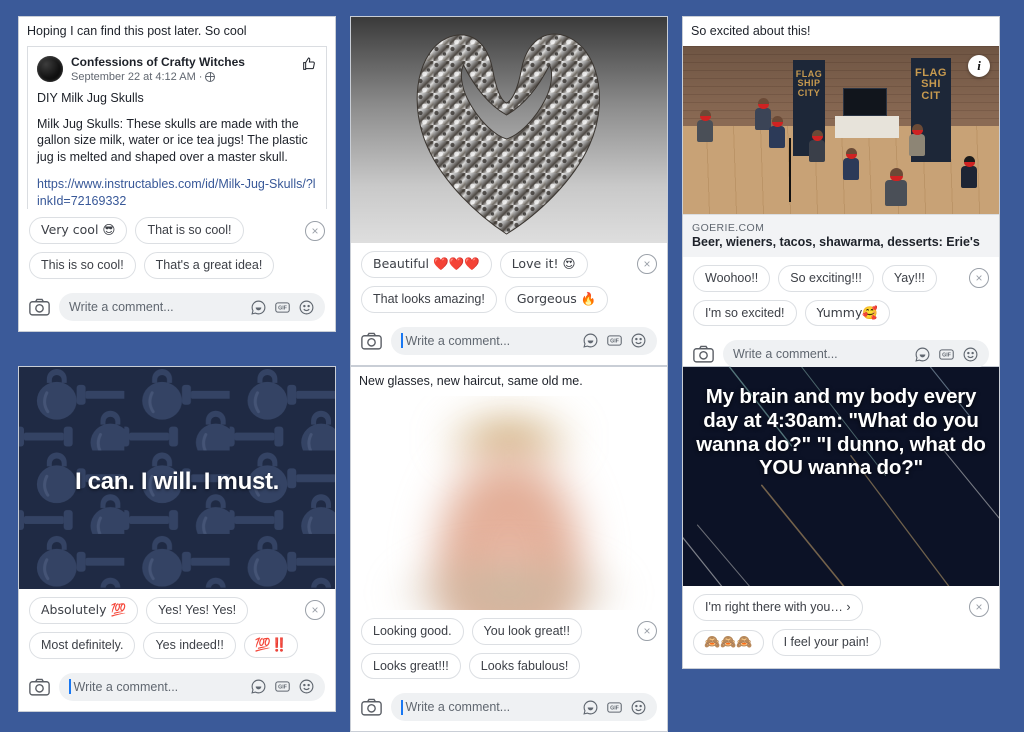 This screenshot has width=1024, height=732. I want to click on suggestion-chip: I feel your pain!, so click(826, 642).